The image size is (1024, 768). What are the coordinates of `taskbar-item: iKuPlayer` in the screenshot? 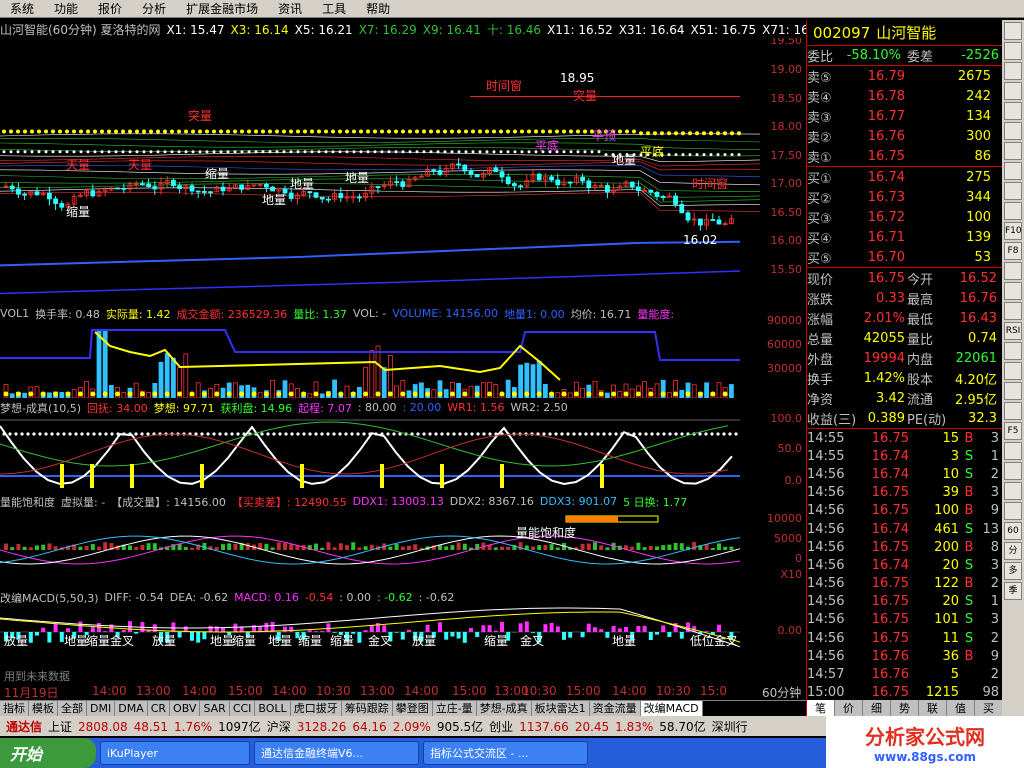 It's located at (175, 753).